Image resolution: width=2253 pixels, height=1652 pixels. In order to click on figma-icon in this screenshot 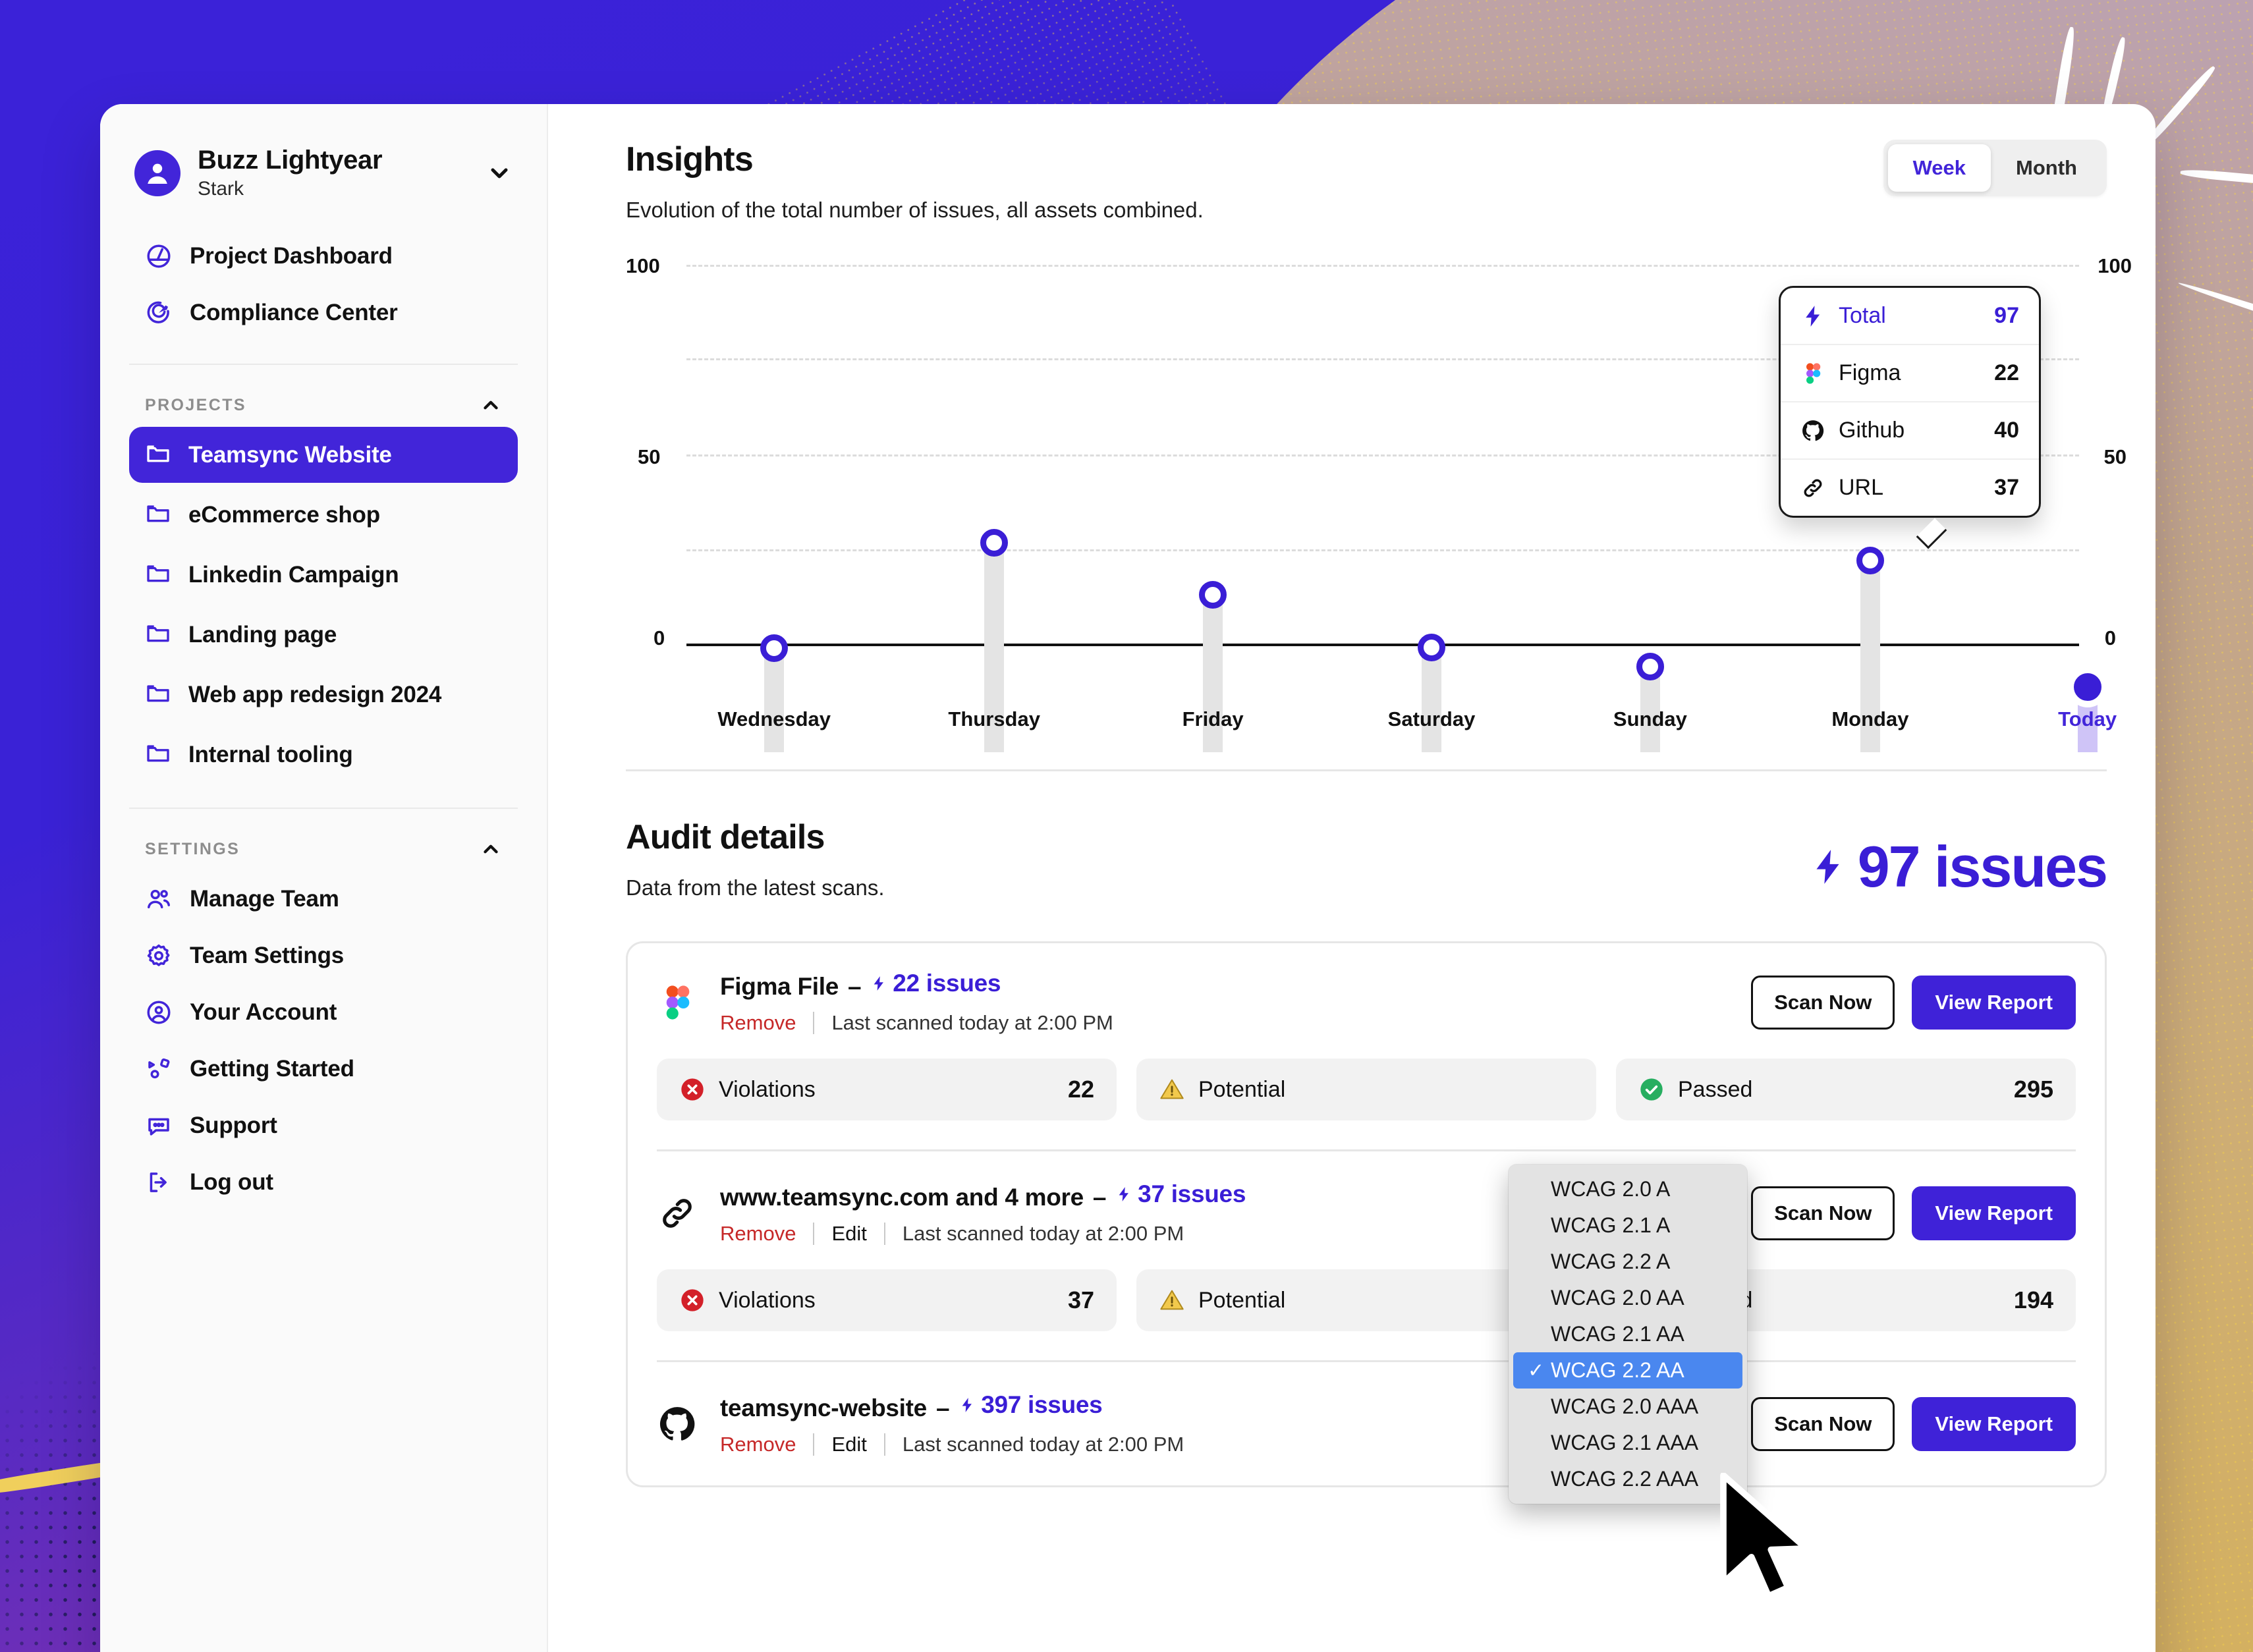, I will do `click(677, 1002)`.